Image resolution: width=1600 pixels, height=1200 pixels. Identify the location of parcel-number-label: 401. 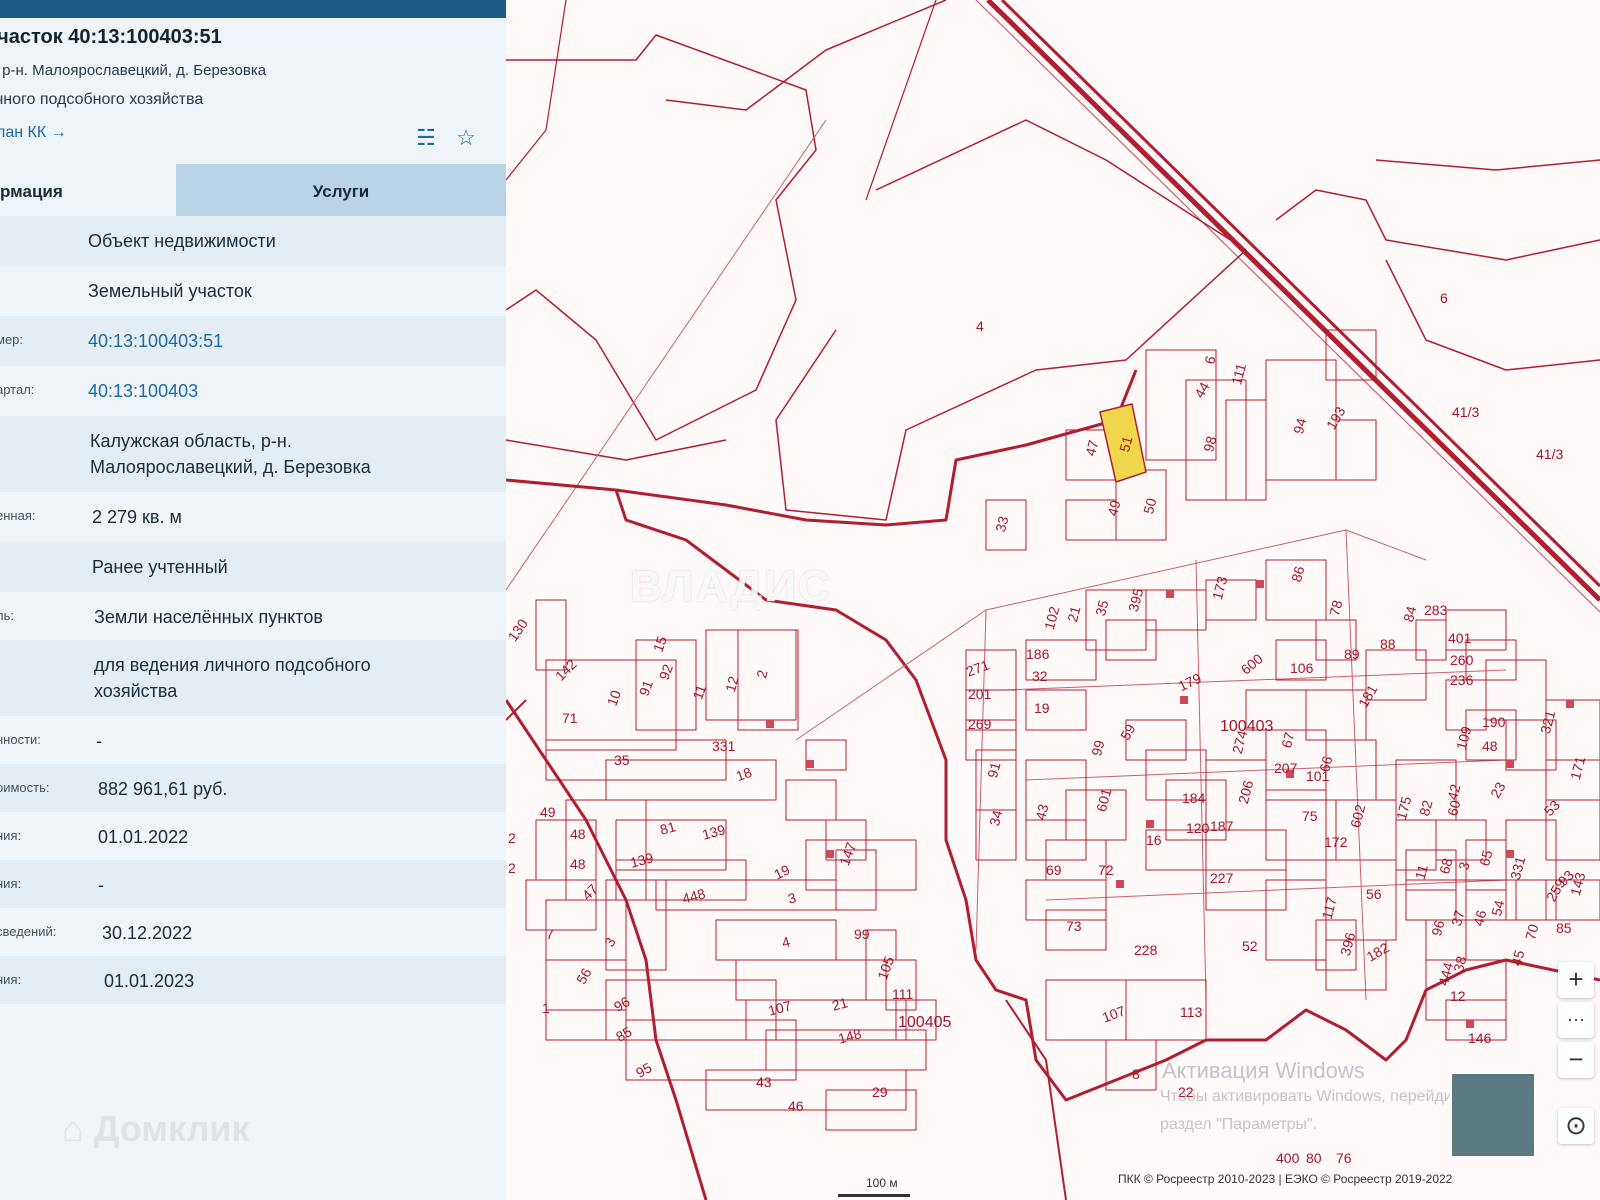
(1460, 638).